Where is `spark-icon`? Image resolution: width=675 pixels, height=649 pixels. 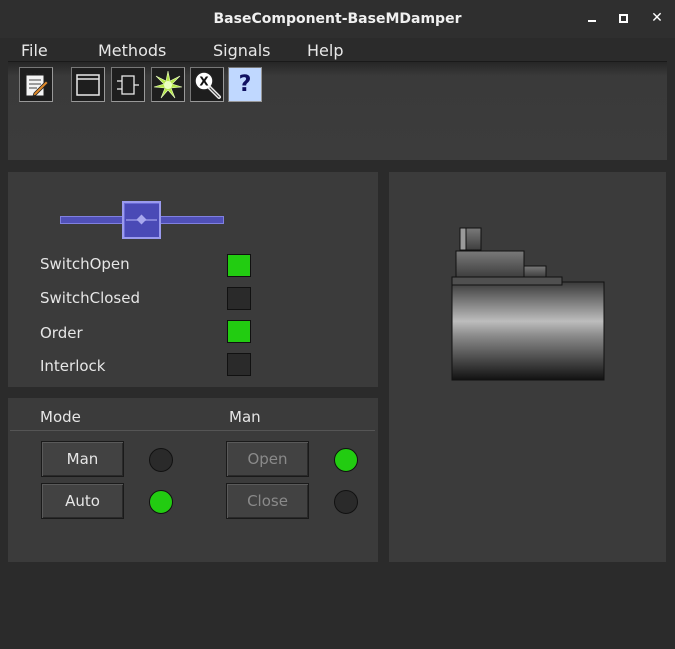 spark-icon is located at coordinates (168, 84).